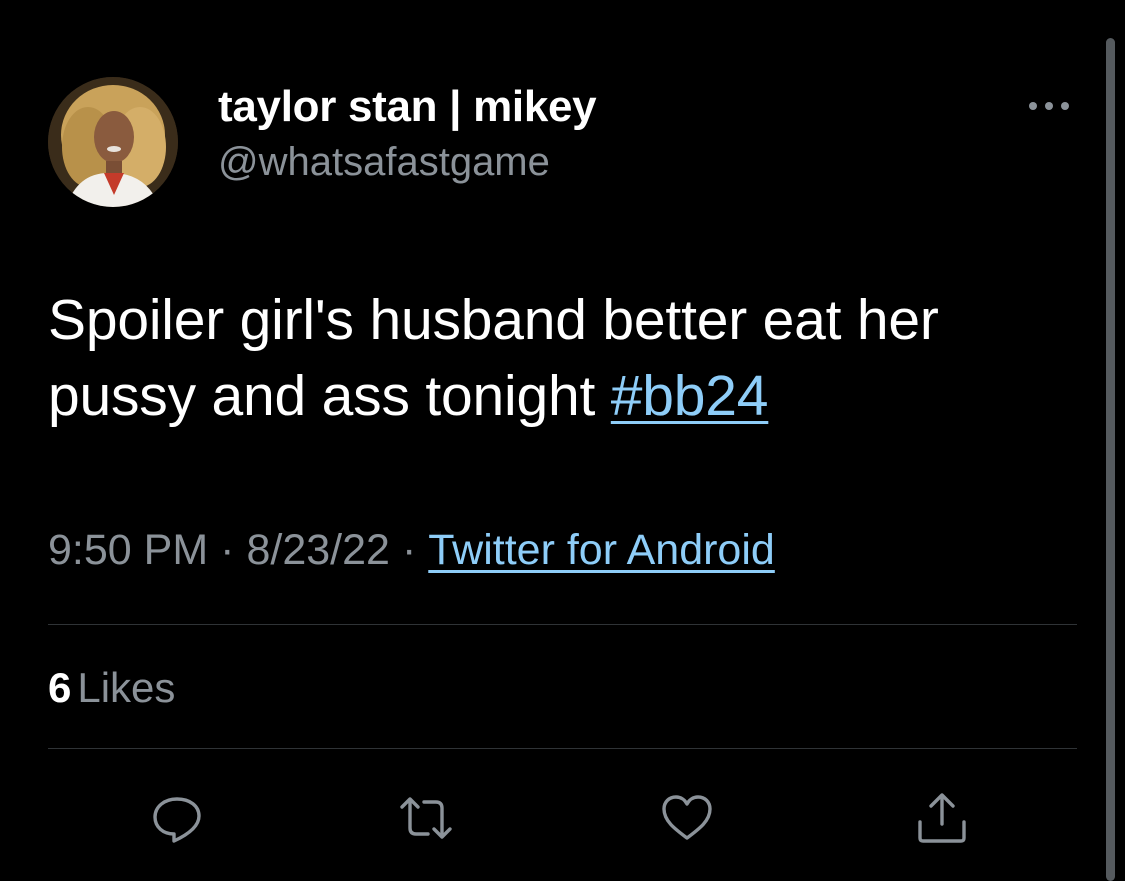  I want to click on share-button, so click(942, 818).